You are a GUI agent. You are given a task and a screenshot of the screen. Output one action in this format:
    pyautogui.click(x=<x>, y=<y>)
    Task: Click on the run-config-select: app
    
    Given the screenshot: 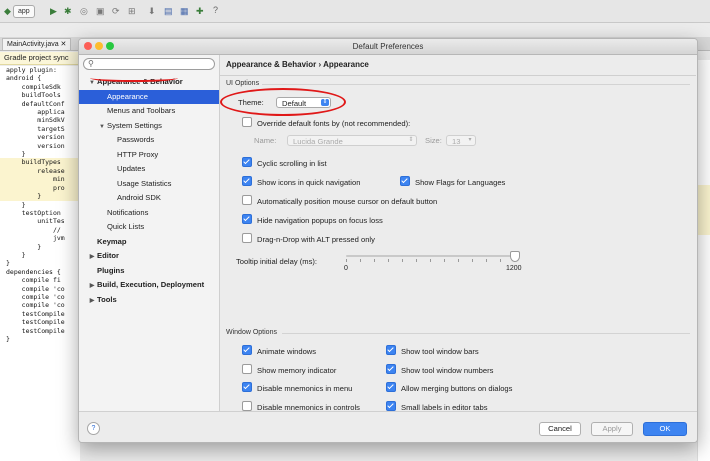 What is the action you would take?
    pyautogui.click(x=24, y=11)
    